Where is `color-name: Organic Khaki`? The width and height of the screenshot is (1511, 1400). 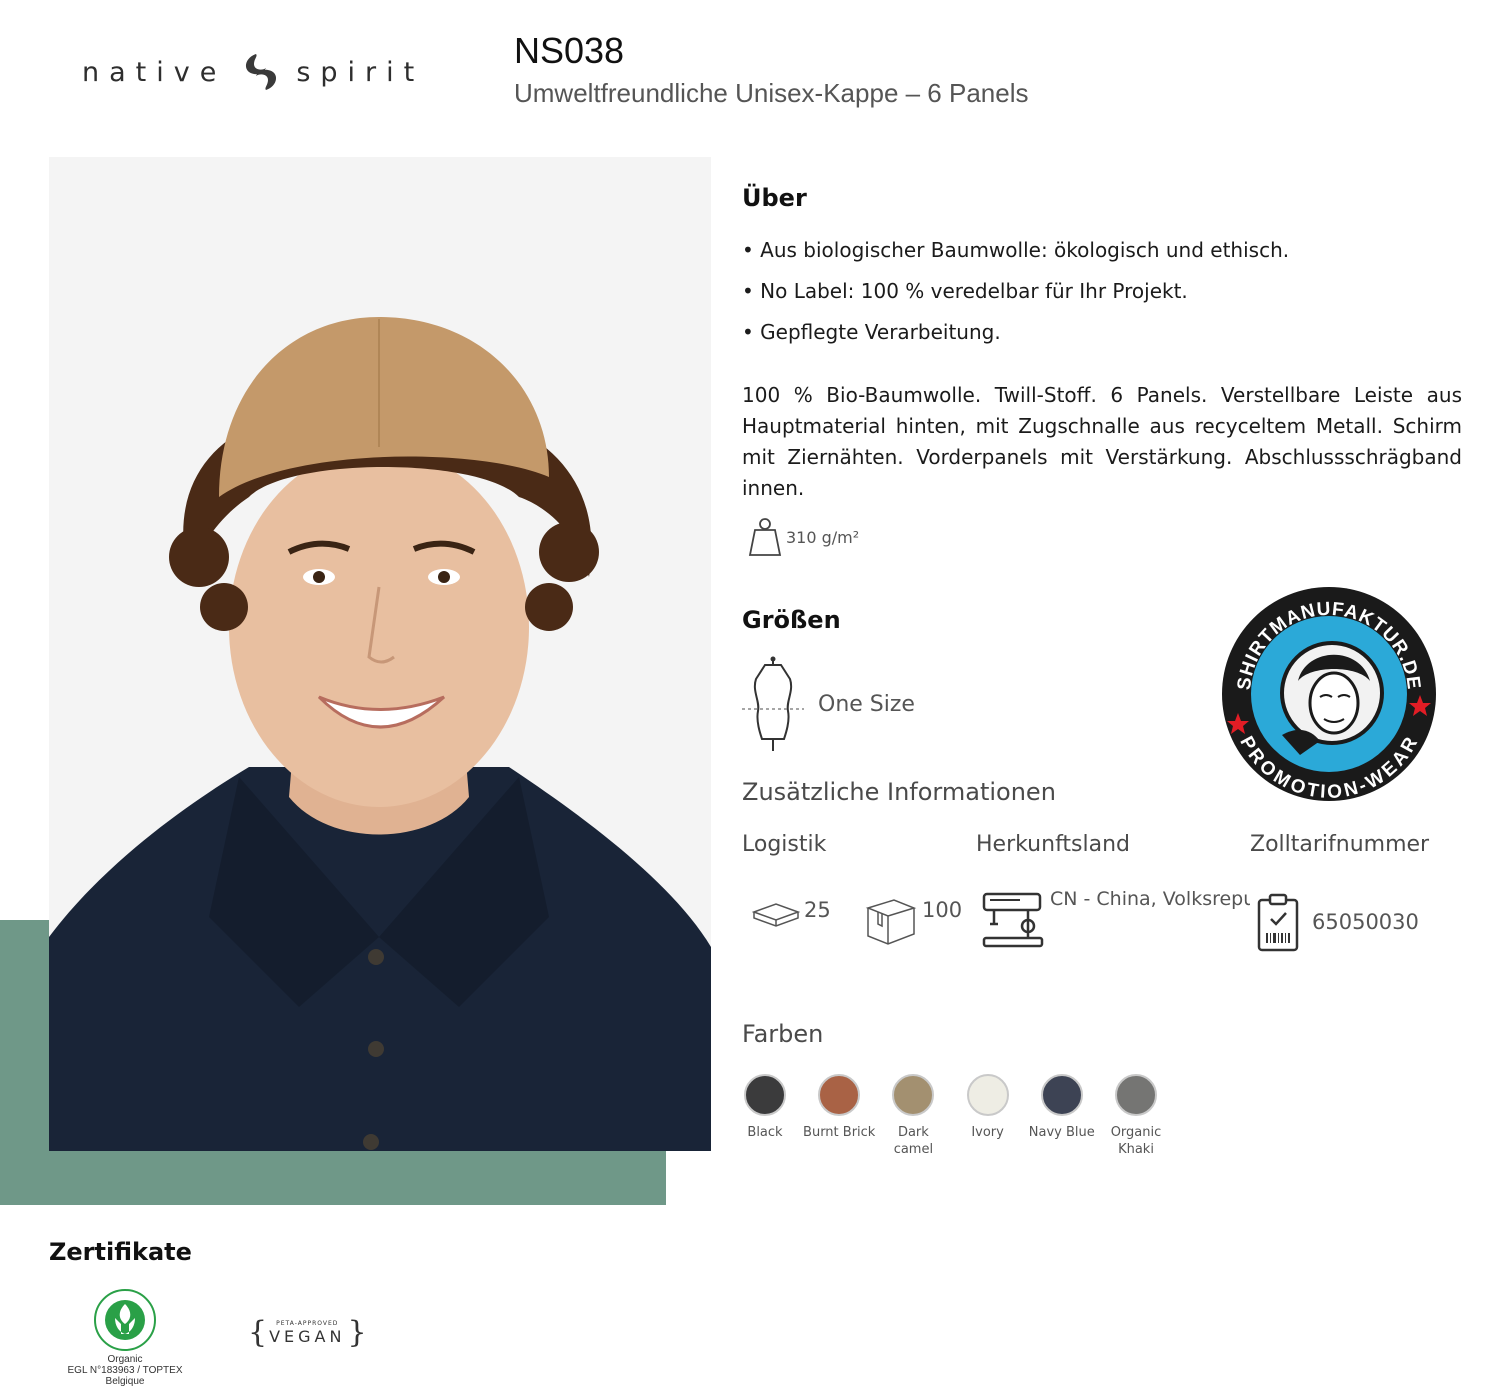
color-name: Organic Khaki is located at coordinates (1136, 1141).